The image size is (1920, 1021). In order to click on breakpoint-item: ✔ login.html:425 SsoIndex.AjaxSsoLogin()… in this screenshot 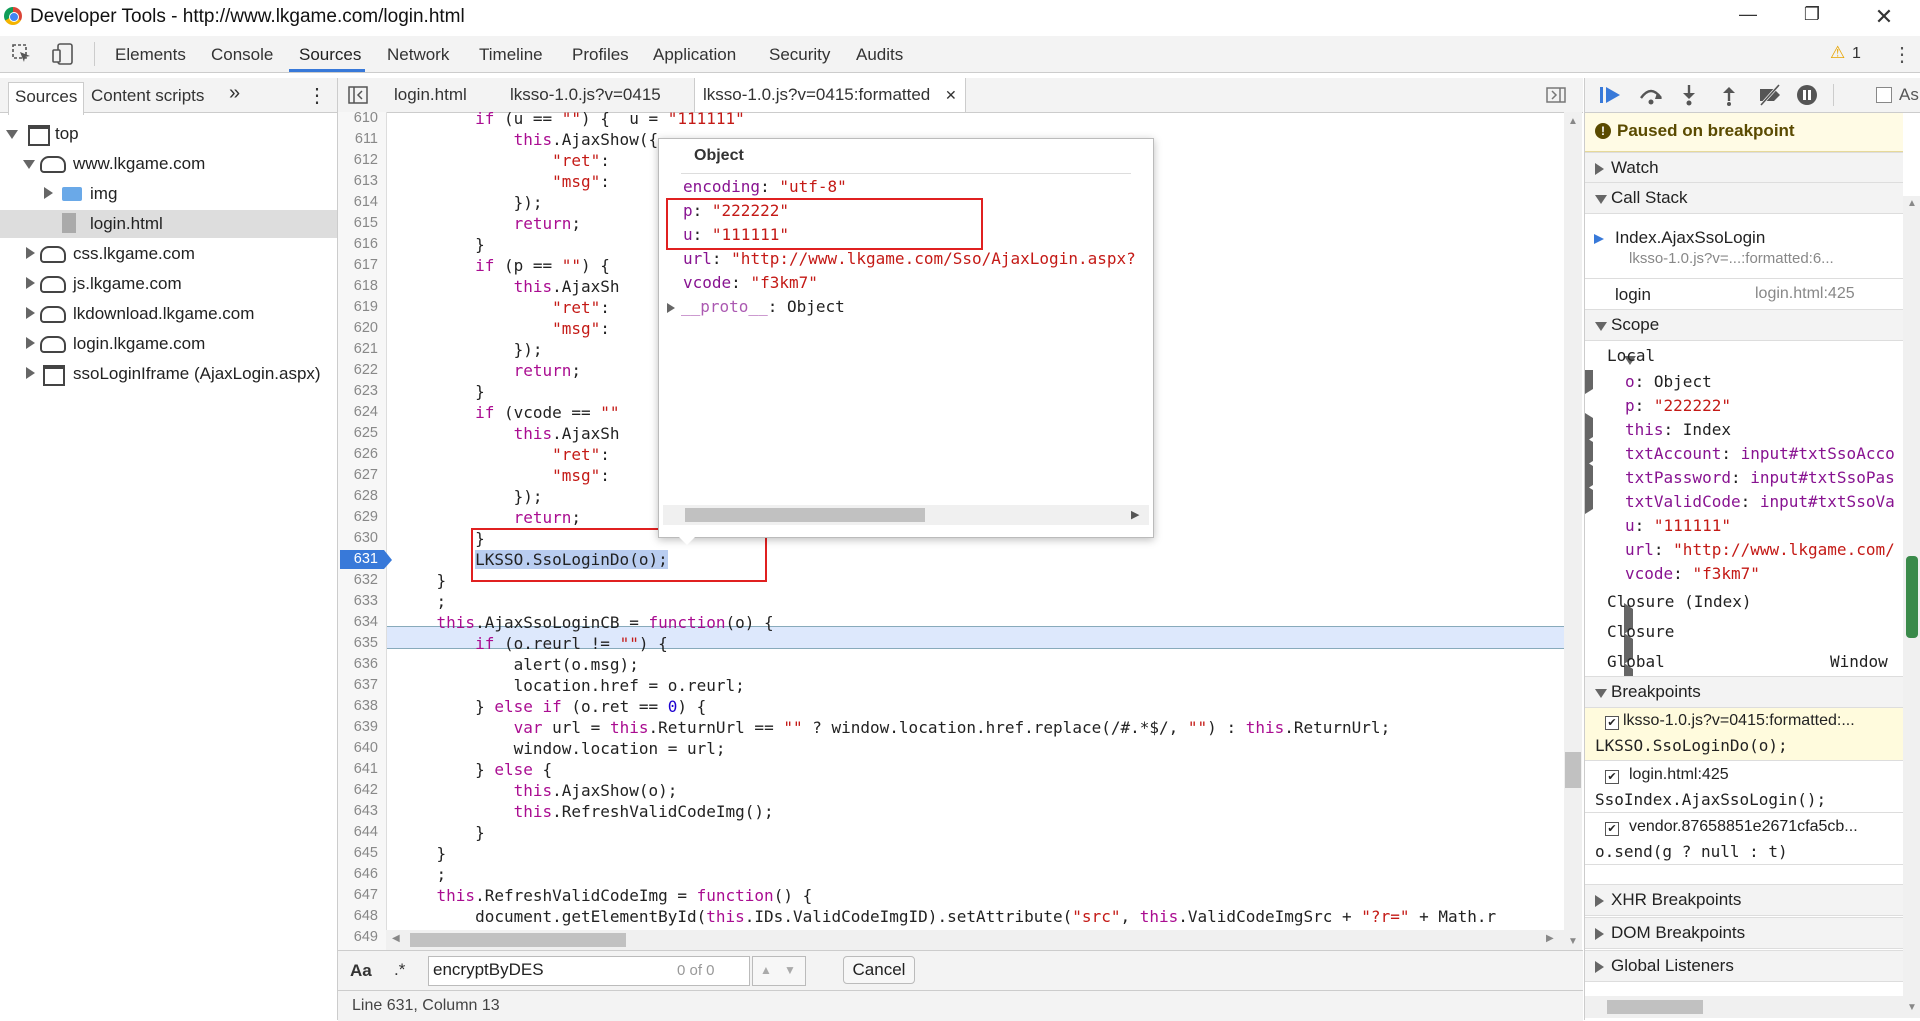, I will do `click(1744, 786)`.